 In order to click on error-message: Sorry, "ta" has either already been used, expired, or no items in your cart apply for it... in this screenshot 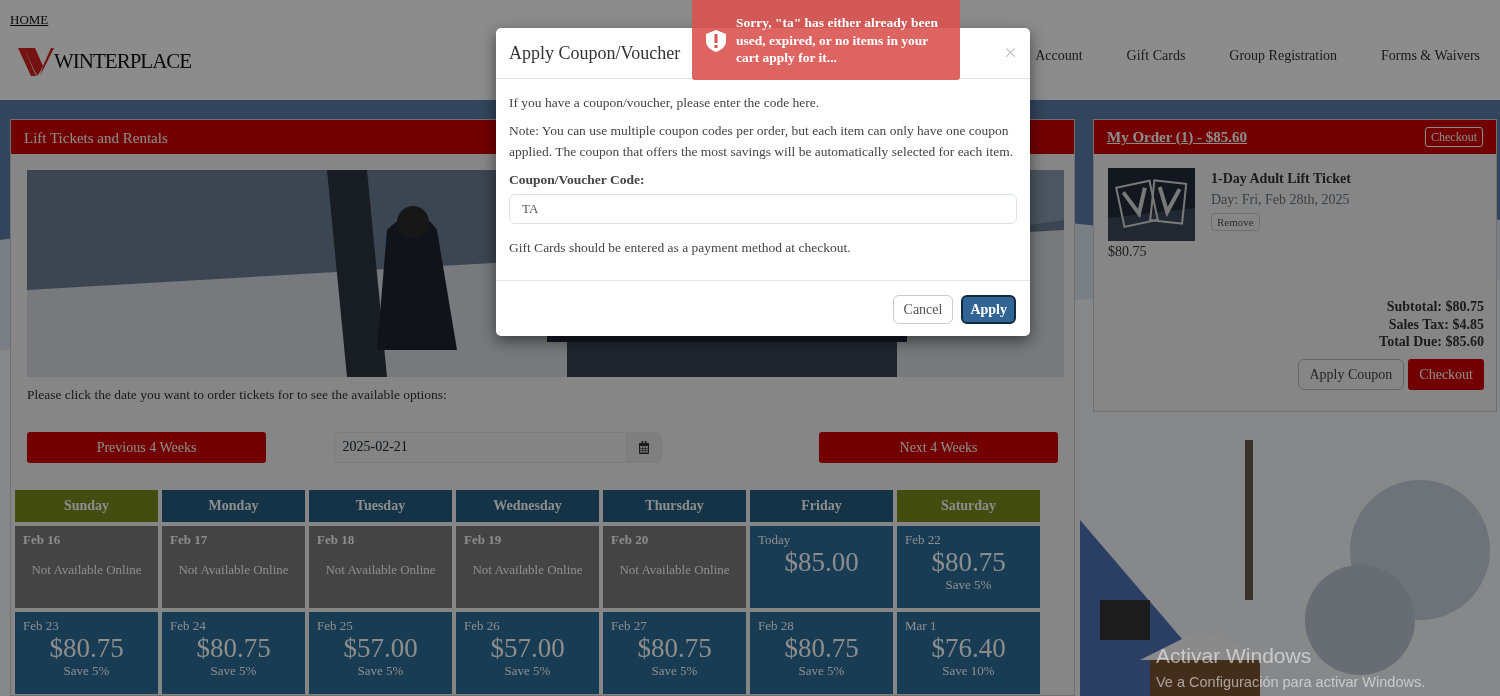, I will do `click(837, 40)`.